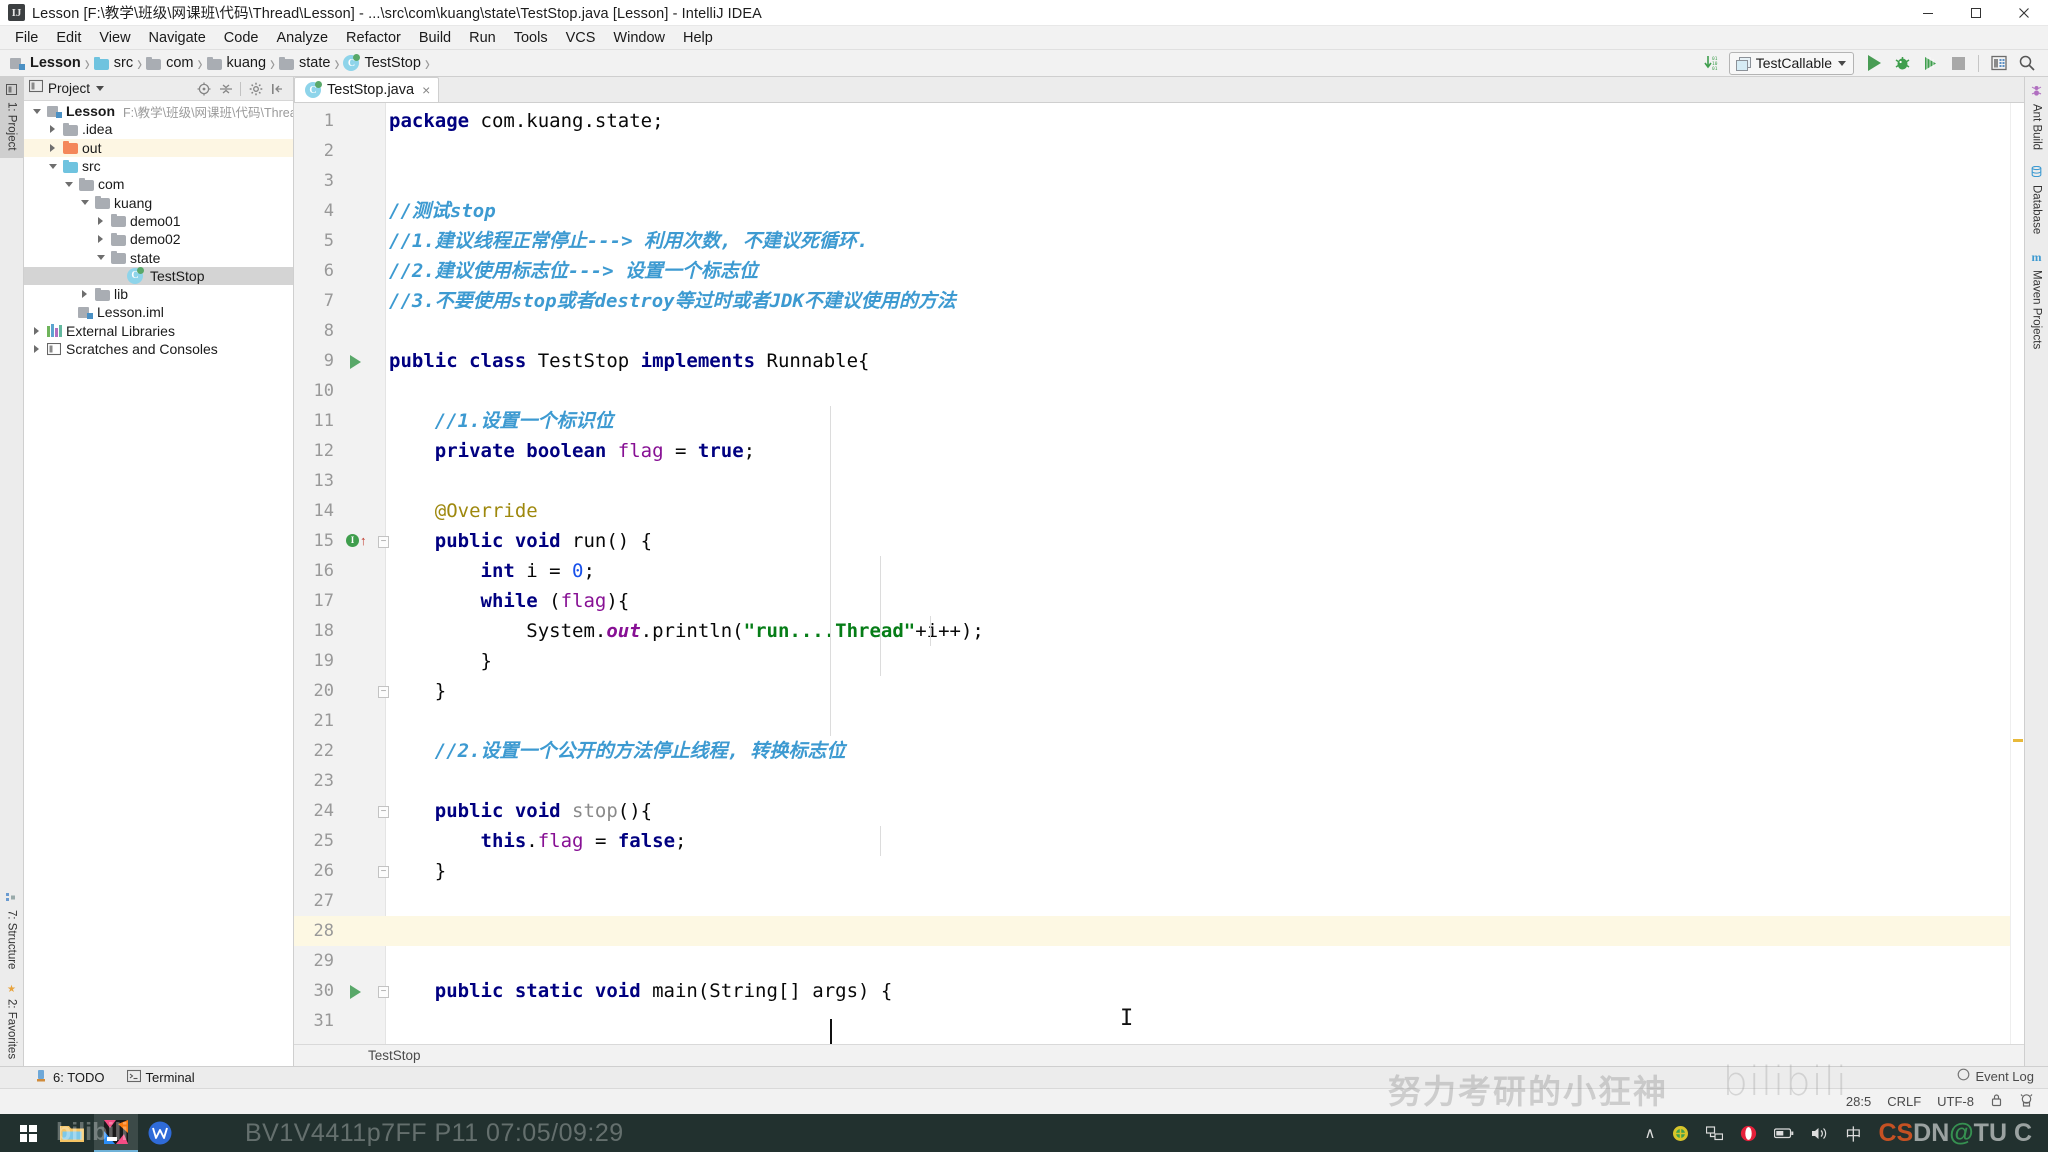 The image size is (2048, 1152). What do you see at coordinates (698, 38) in the screenshot?
I see `menu-help: Help` at bounding box center [698, 38].